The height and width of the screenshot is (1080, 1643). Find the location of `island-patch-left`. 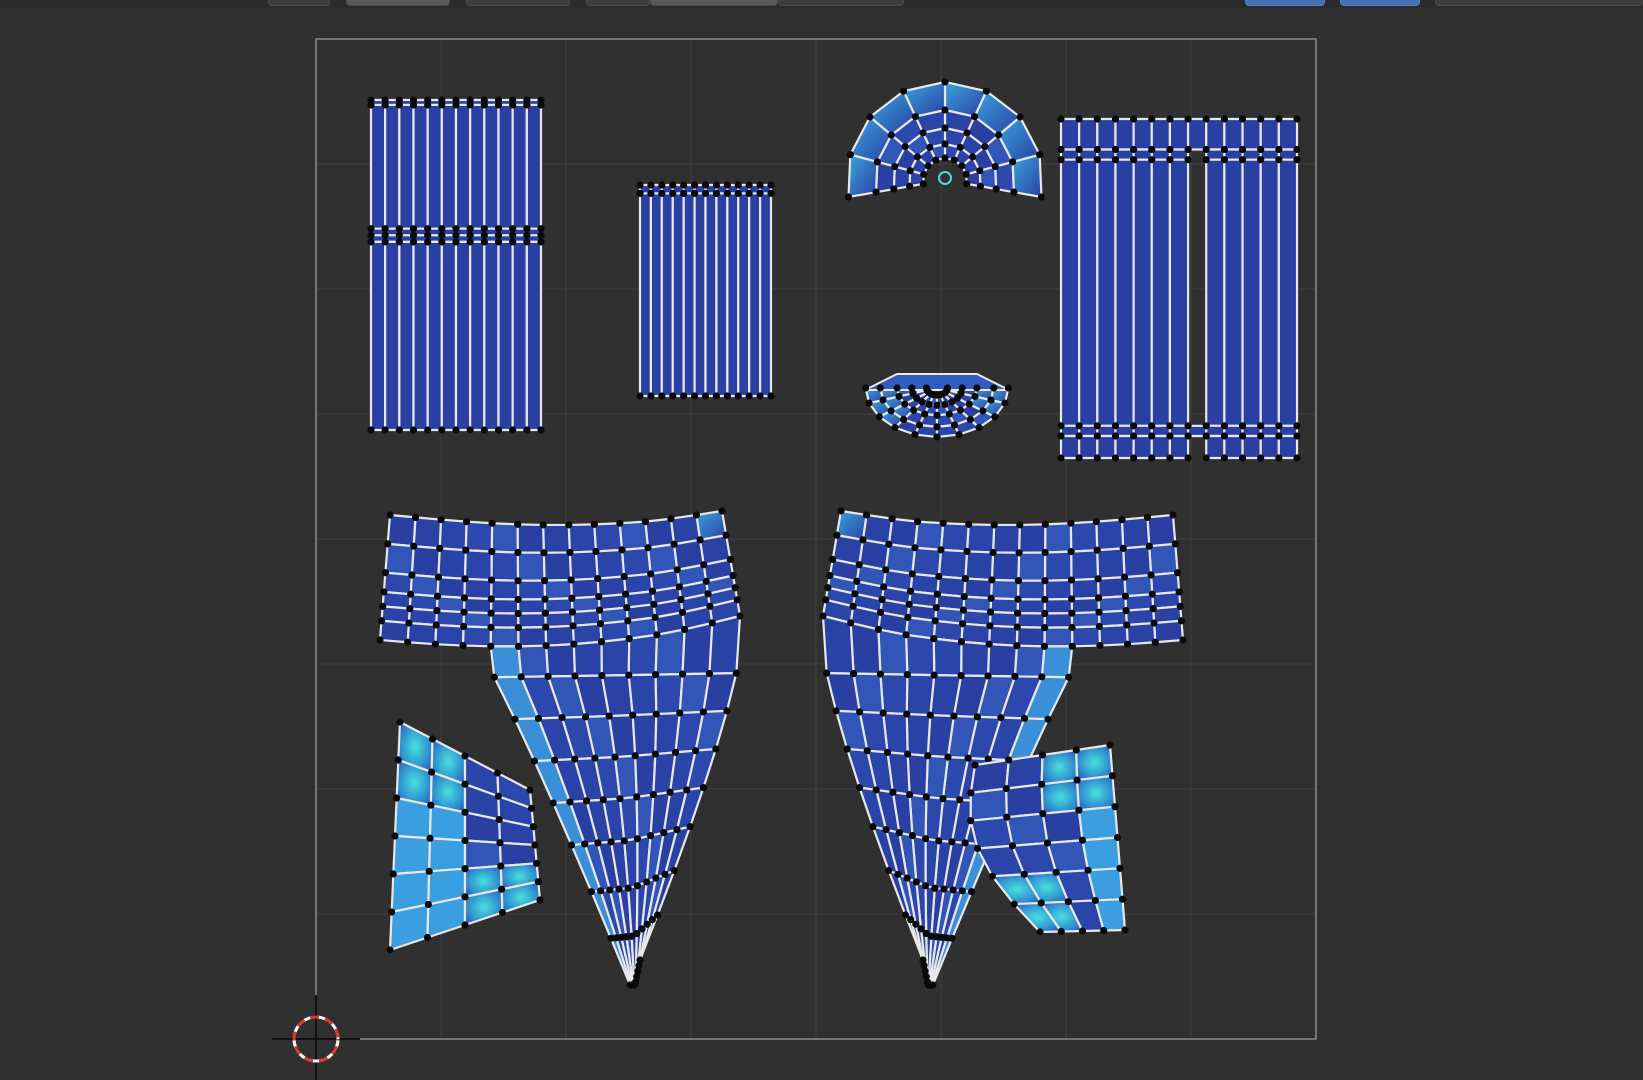

island-patch-left is located at coordinates (465, 836).